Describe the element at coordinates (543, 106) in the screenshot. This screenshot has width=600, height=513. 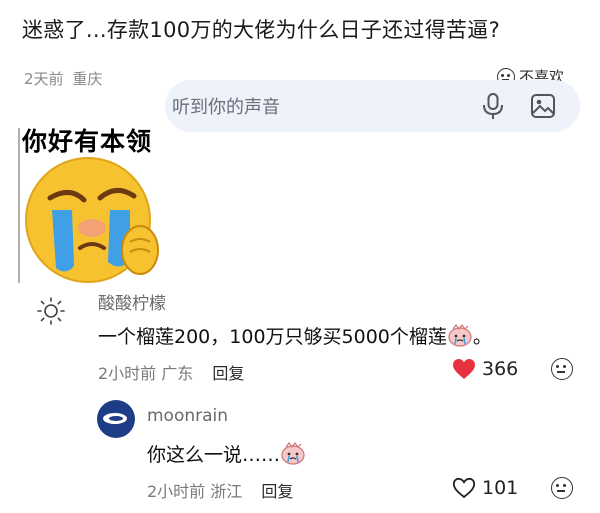
I see `image-icon` at that location.